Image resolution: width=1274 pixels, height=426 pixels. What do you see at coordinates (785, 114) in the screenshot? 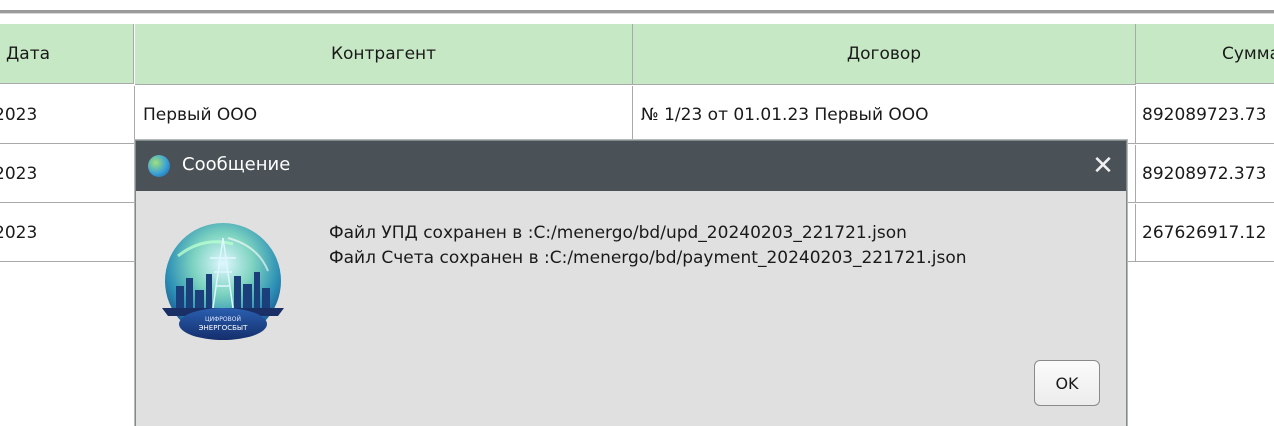
I see `cell-text: № 1/23 от 01.01.23 Первый ООО` at bounding box center [785, 114].